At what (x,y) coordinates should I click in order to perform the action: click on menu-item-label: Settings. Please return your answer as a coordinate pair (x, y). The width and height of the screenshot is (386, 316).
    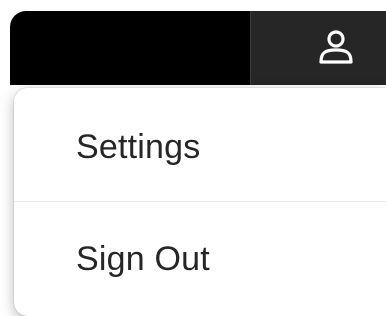
    Looking at the image, I should click on (138, 146).